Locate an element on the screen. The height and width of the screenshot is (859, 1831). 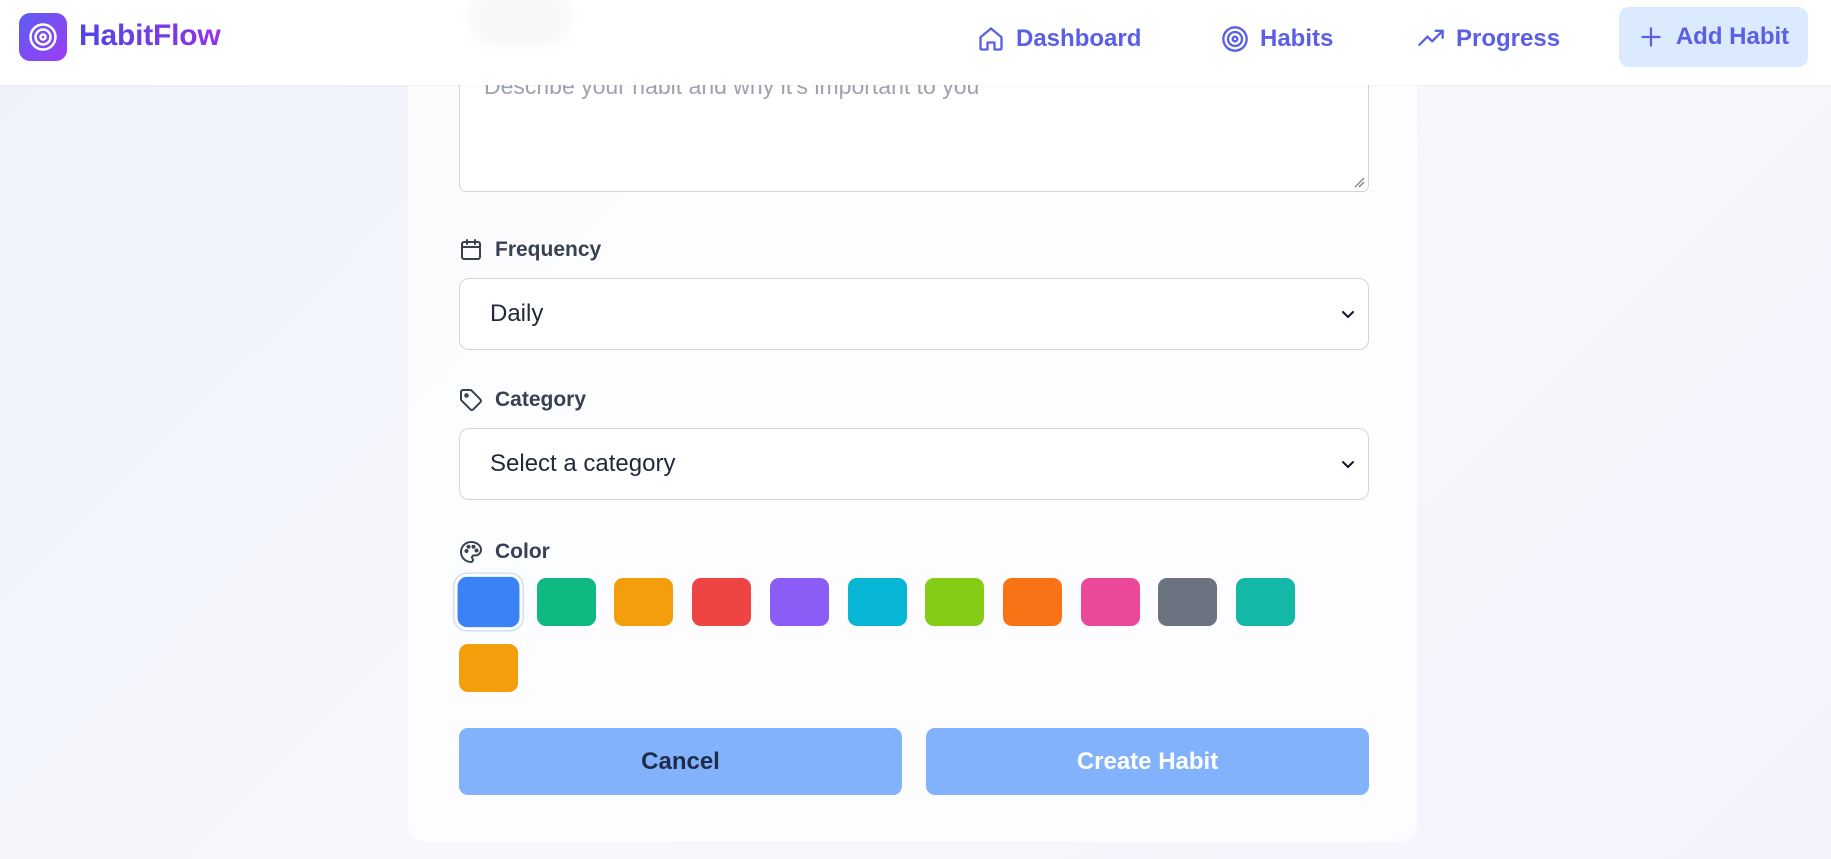
nav-dashboard: Dashboard is located at coordinates (1059, 39).